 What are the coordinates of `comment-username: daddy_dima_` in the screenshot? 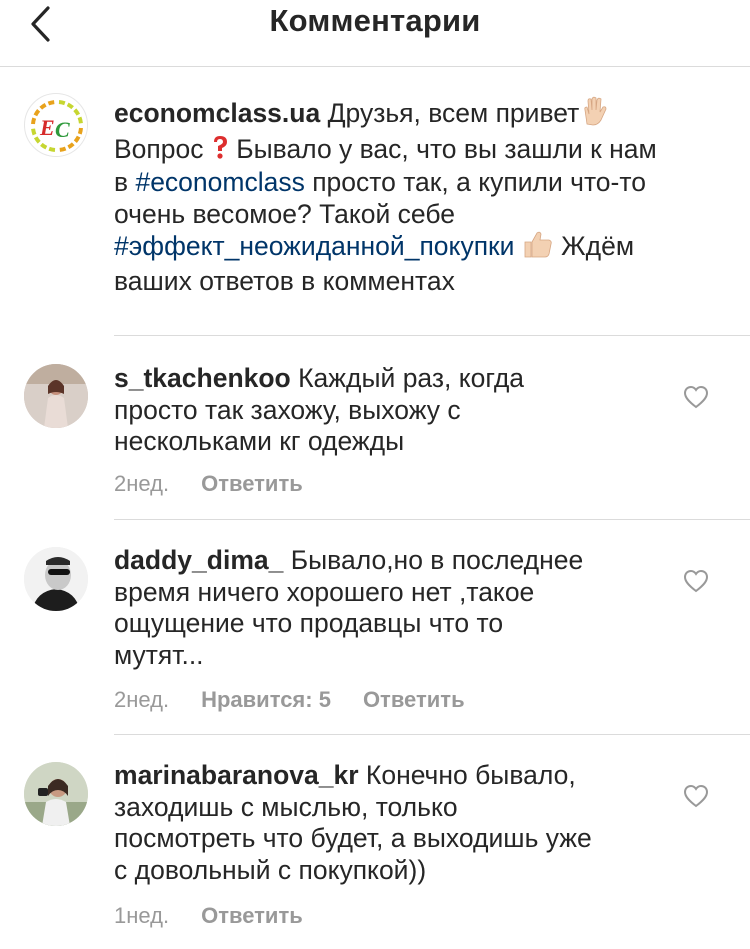 It's located at (198, 560).